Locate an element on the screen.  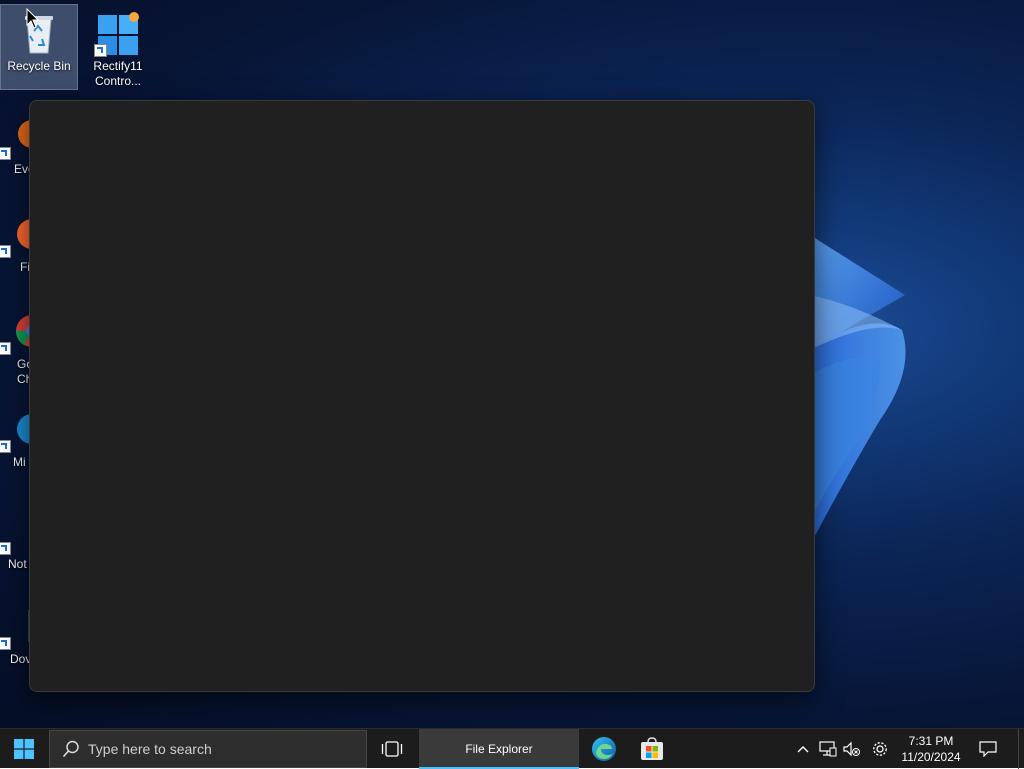
desktop-icon-label: Recycle Bin is located at coordinates (39, 66).